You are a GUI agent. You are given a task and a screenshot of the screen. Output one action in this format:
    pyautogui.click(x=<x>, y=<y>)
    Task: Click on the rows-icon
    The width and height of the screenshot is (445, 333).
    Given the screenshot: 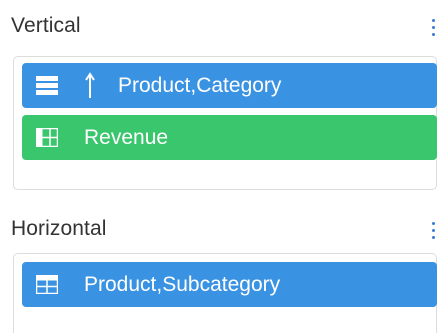 What is the action you would take?
    pyautogui.click(x=47, y=85)
    